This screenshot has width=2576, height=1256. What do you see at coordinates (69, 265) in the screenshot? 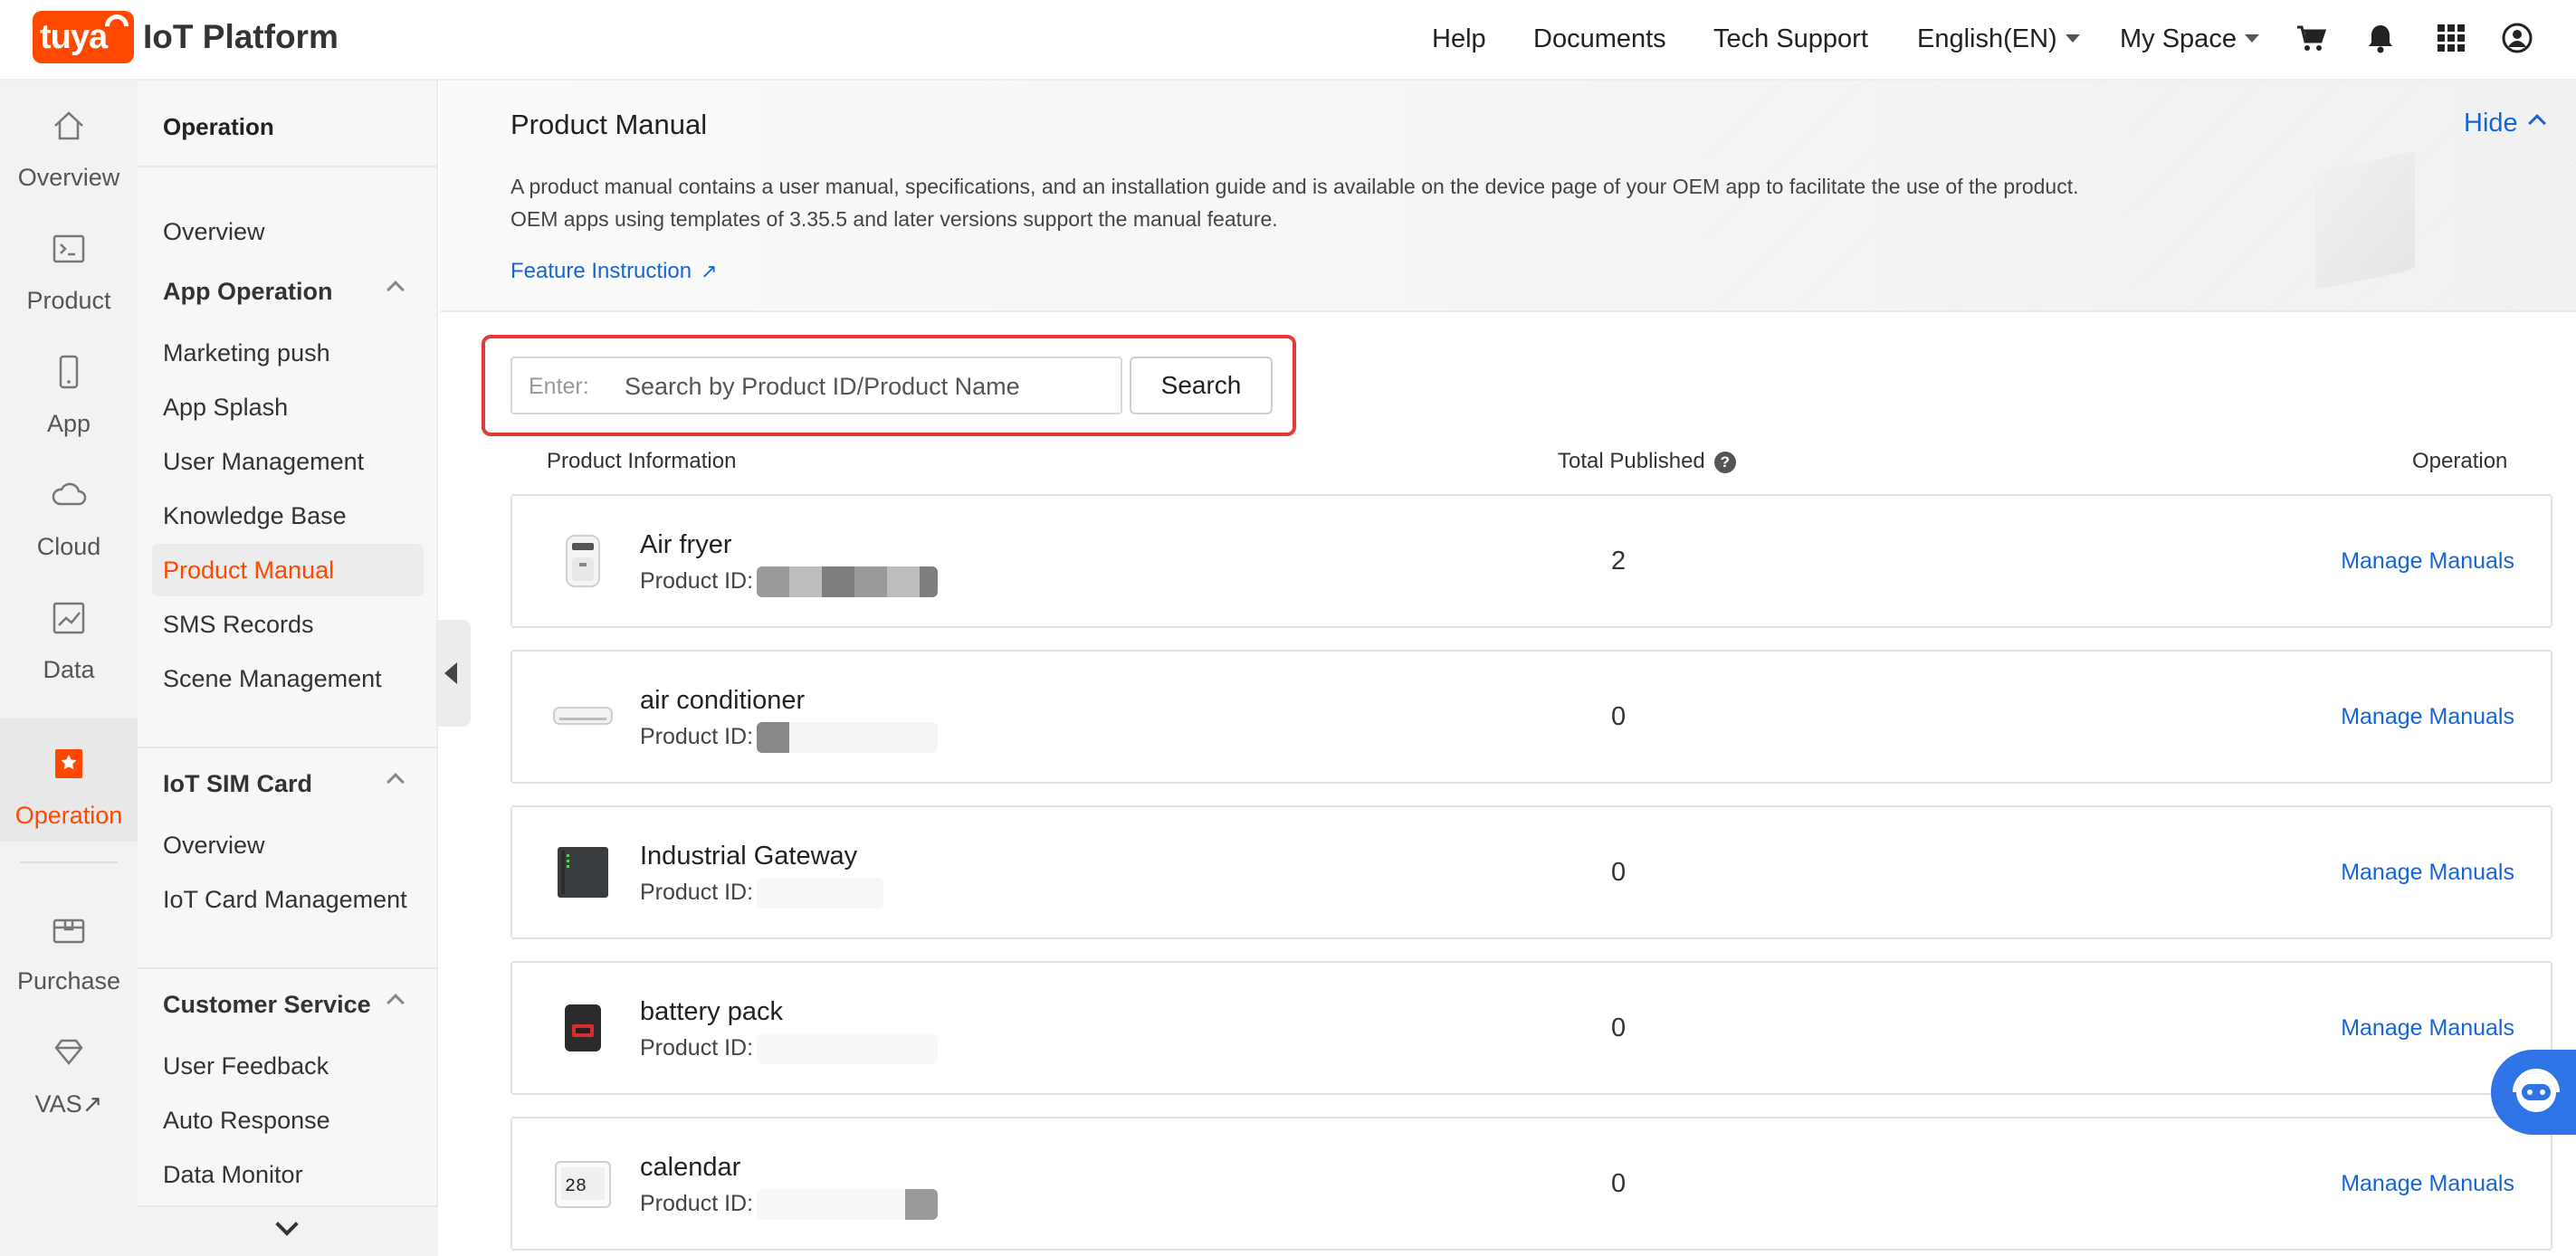
I see `rail-item-product: Product` at bounding box center [69, 265].